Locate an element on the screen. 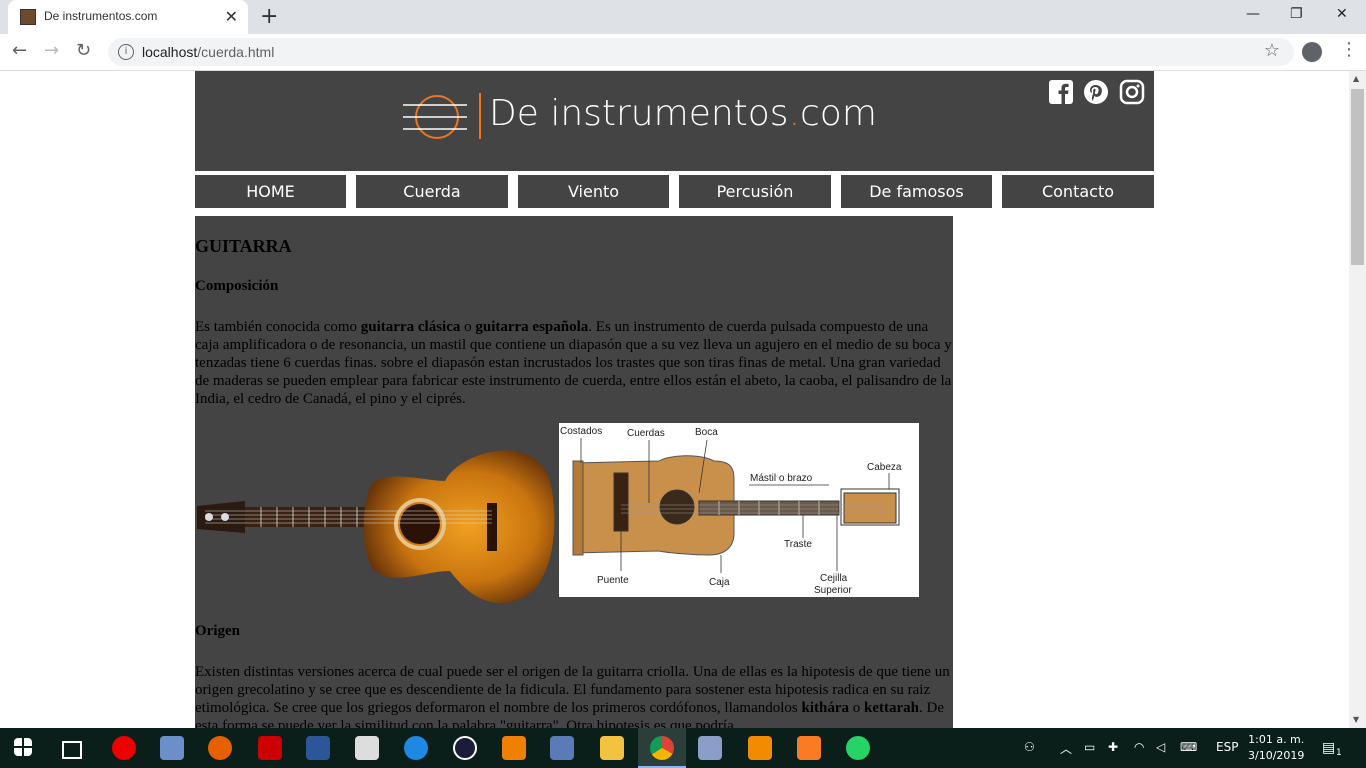 This screenshot has height=768, width=1366. edge-icon is located at coordinates (416, 748).